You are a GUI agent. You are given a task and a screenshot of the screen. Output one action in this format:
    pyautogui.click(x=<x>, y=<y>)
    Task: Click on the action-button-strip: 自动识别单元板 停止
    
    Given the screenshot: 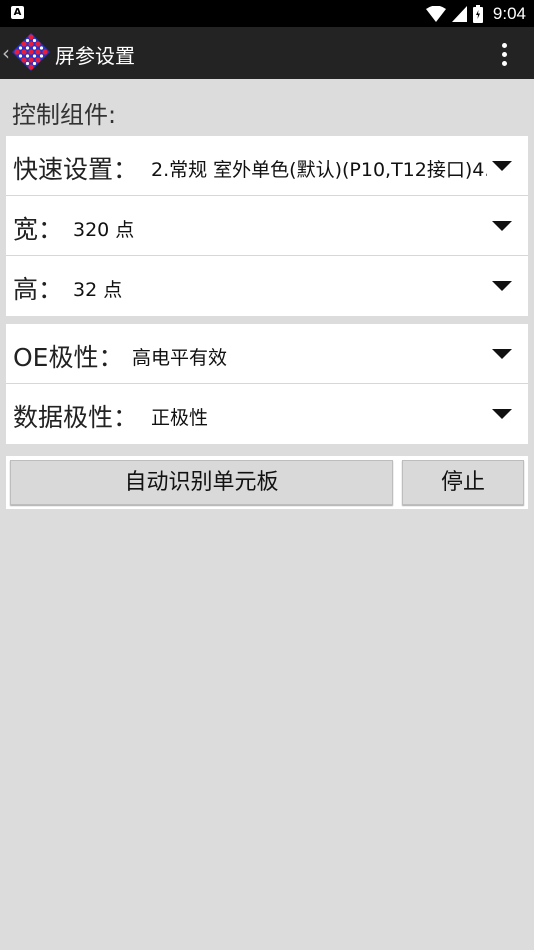 What is the action you would take?
    pyautogui.click(x=267, y=482)
    